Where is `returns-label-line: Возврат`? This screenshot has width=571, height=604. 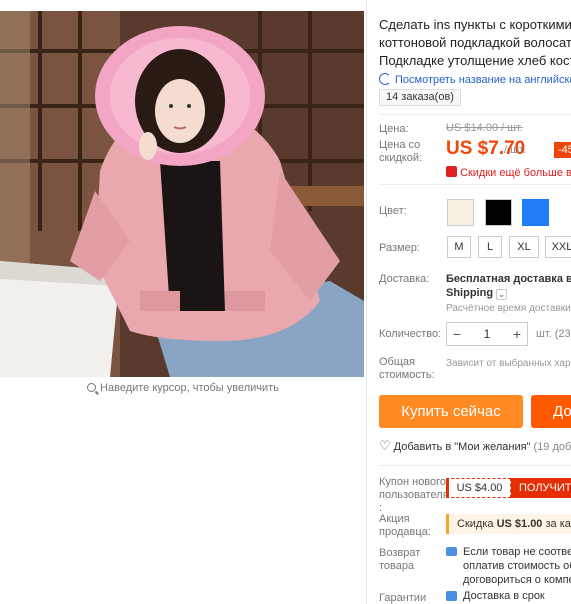 returns-label-line: Возврат is located at coordinates (400, 553).